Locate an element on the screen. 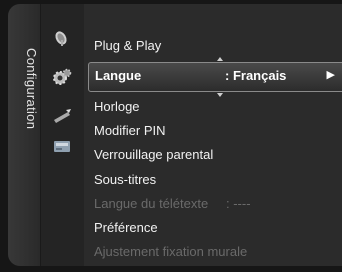  card-icon is located at coordinates (62, 147).